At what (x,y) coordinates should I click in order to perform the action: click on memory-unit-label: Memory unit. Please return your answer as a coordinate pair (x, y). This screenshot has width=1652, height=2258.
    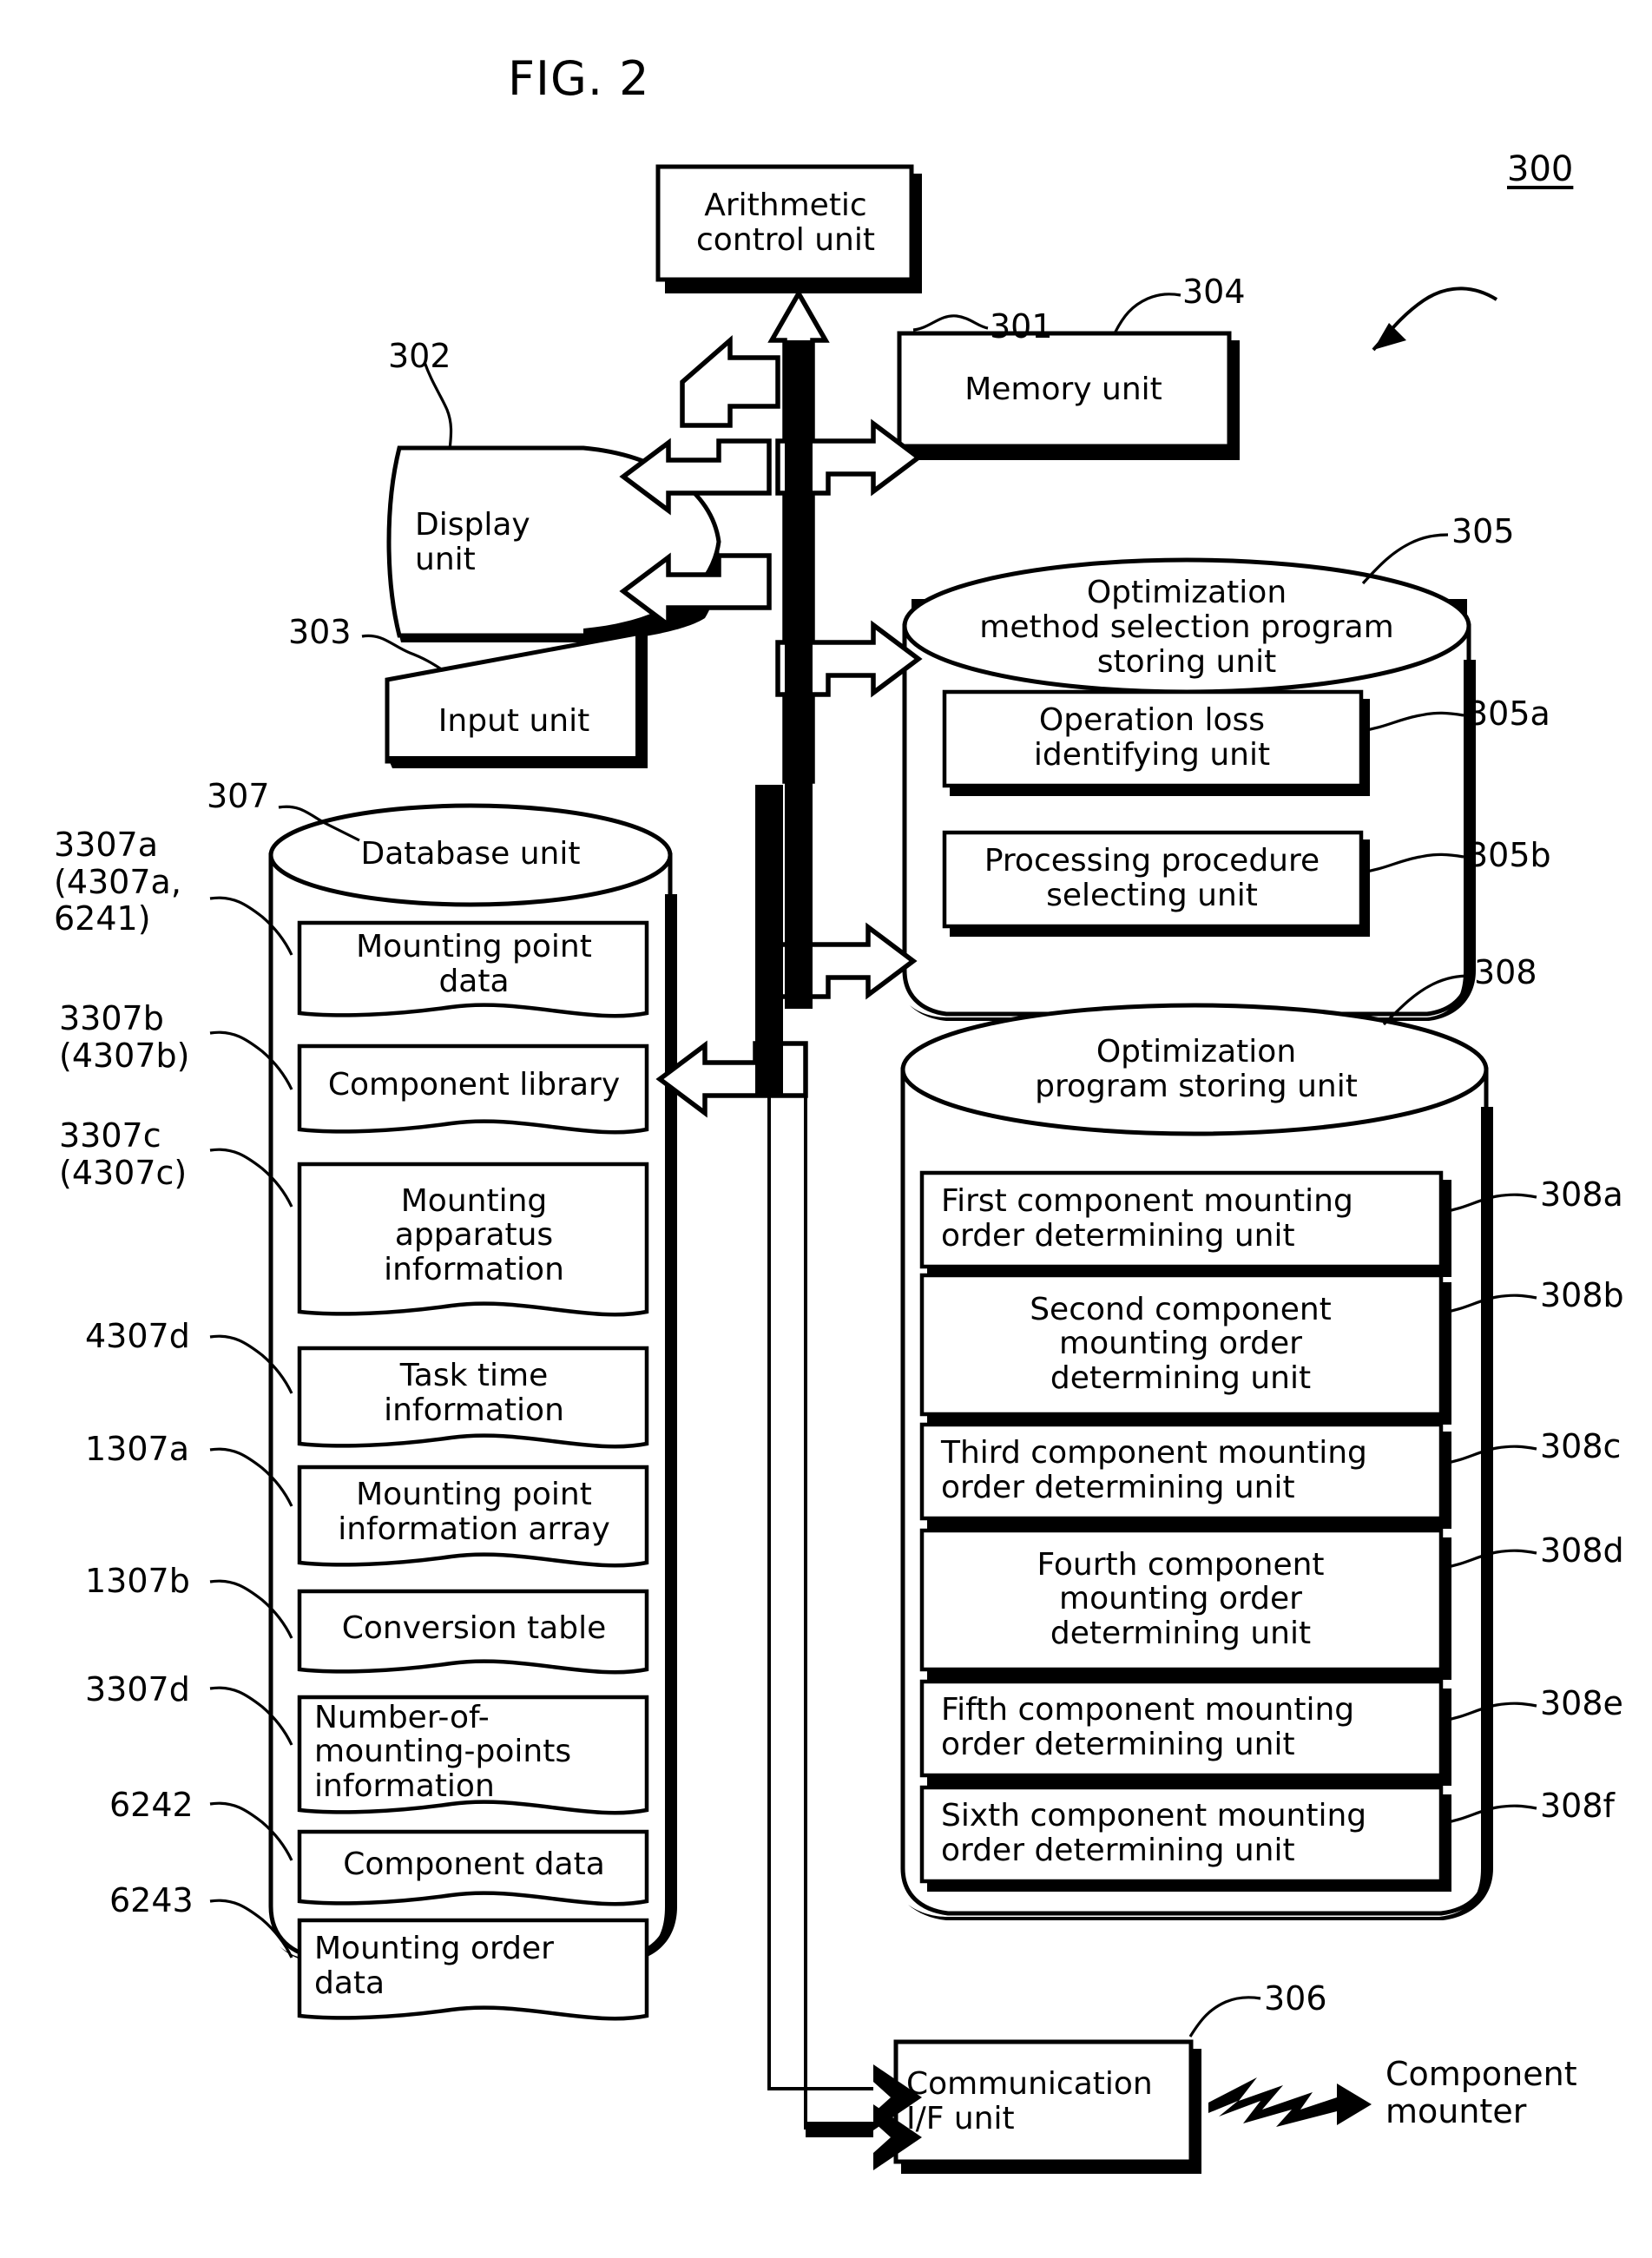
    Looking at the image, I should click on (1063, 390).